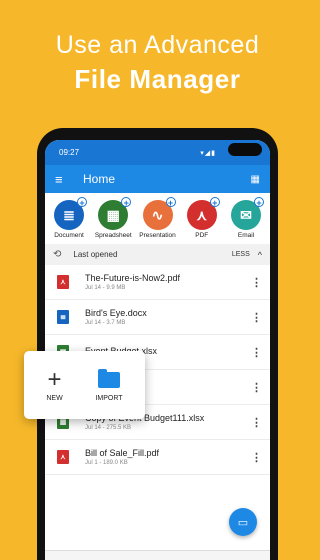 Image resolution: width=320 pixels, height=560 pixels. I want to click on headline-line2: File Manager, so click(157, 79).